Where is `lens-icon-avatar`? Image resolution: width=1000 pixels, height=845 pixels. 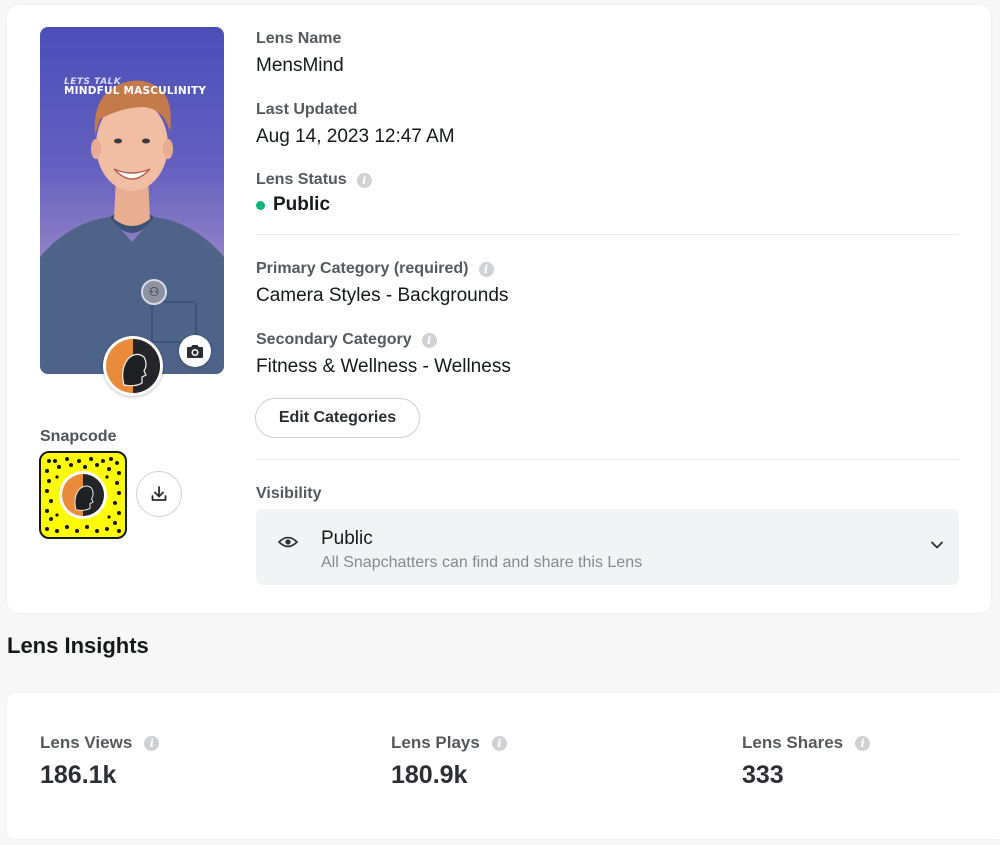 lens-icon-avatar is located at coordinates (133, 366).